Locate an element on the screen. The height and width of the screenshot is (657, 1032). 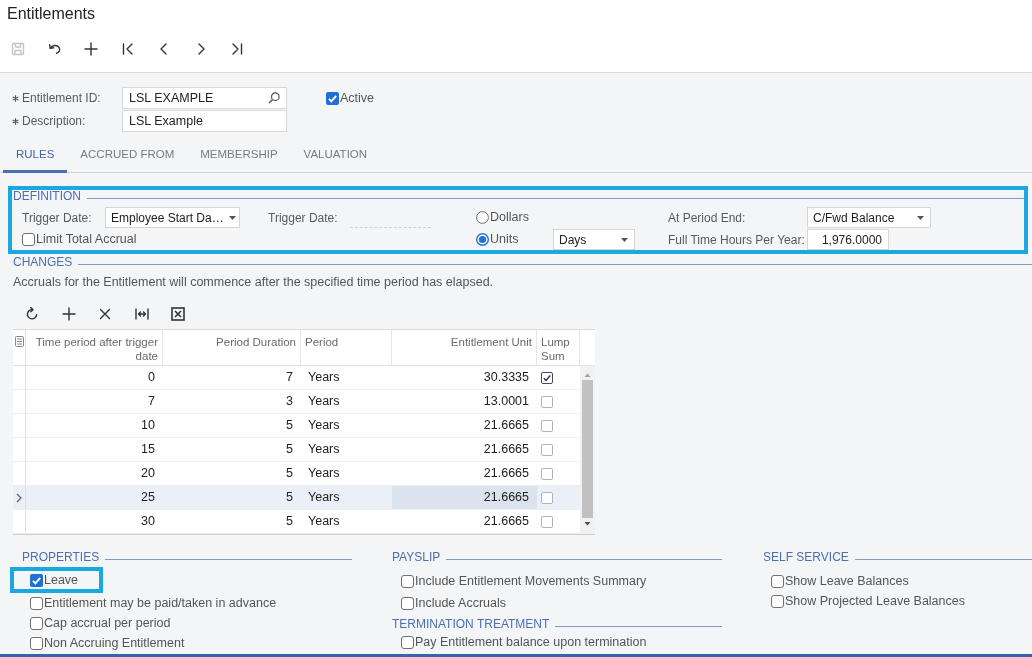
table-cell-text: 0 is located at coordinates (151, 377).